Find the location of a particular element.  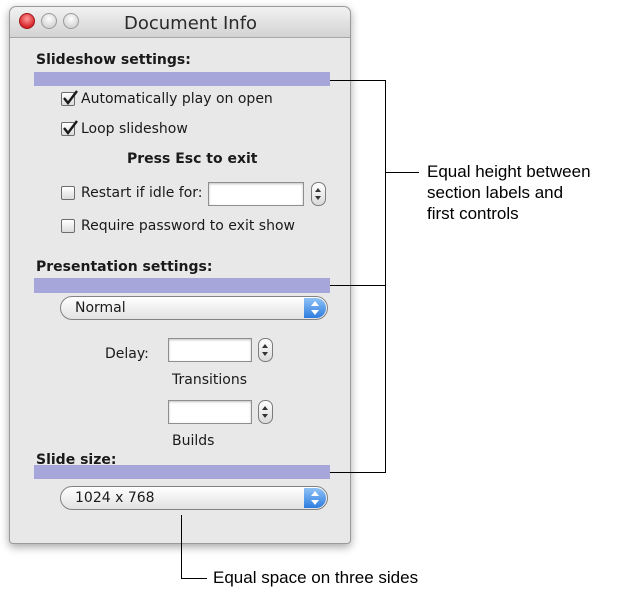

slide-size-popup: 1024 x 768 is located at coordinates (194, 498).